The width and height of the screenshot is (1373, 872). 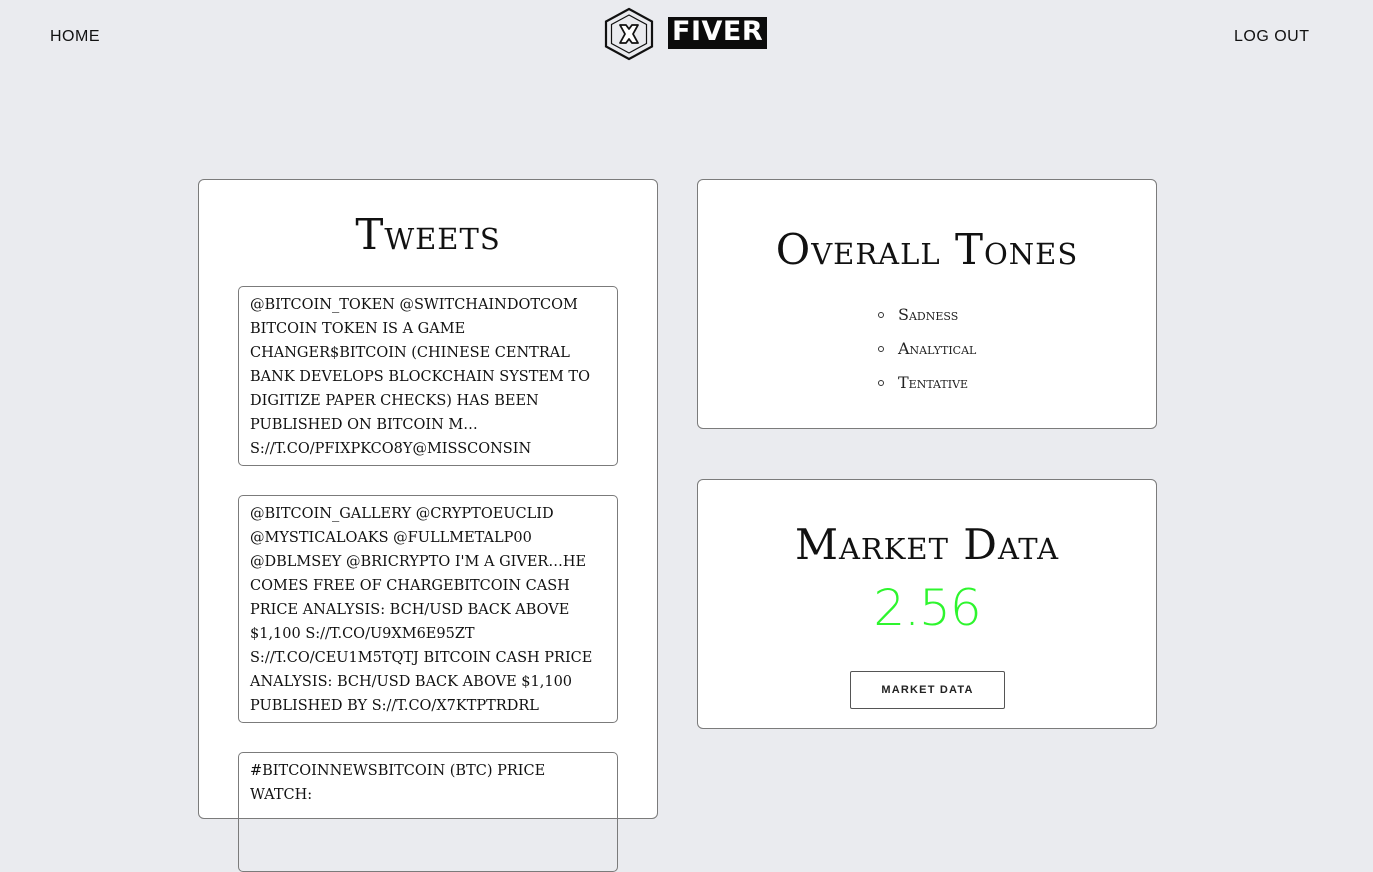 I want to click on tone-label: Tentative, so click(x=933, y=382).